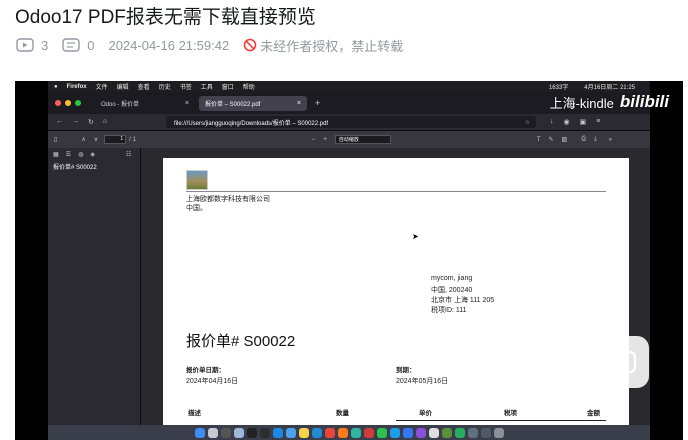 Image resolution: width=688 pixels, height=440 pixels. I want to click on chevron-down-icon: ∨, so click(96, 140).